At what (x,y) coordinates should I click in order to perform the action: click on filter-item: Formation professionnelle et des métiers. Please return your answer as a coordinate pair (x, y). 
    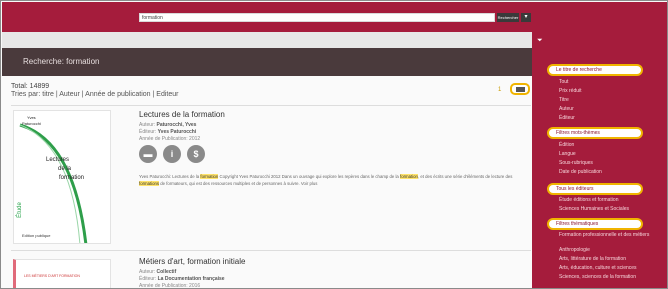
    Looking at the image, I should click on (604, 235).